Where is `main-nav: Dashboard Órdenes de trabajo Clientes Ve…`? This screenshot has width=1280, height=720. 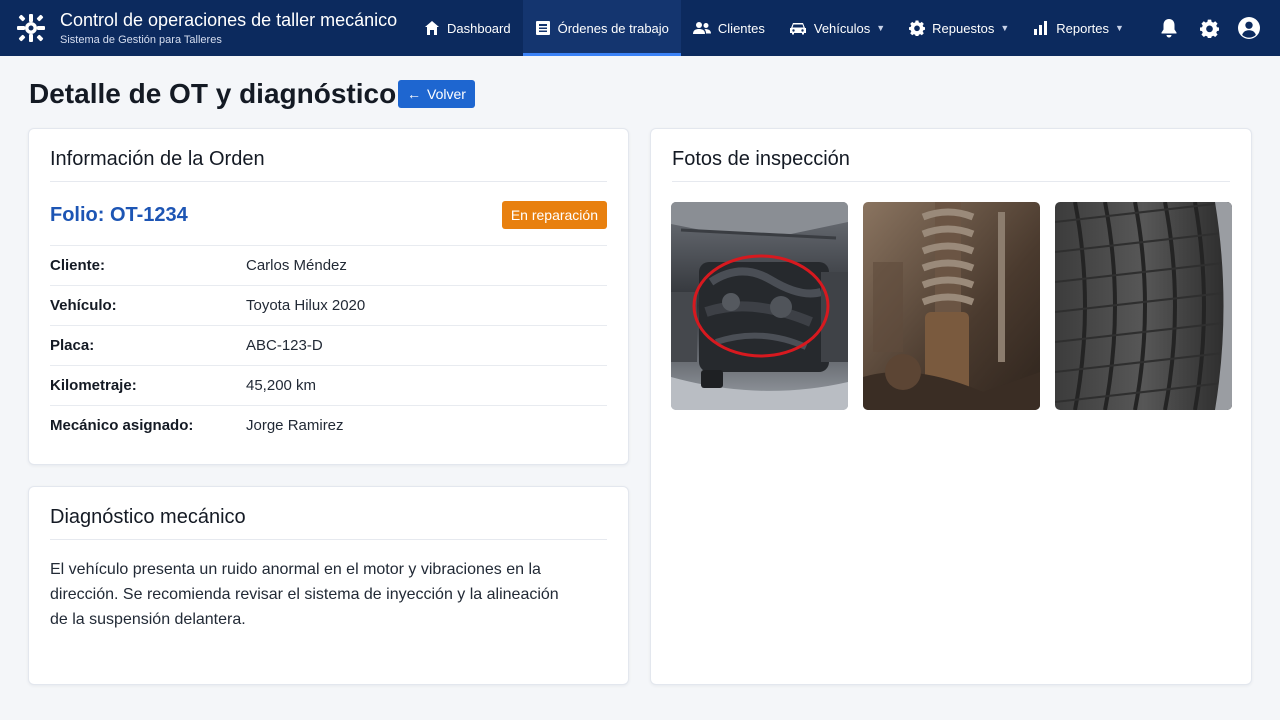 main-nav: Dashboard Órdenes de trabajo Clientes Ve… is located at coordinates (774, 28).